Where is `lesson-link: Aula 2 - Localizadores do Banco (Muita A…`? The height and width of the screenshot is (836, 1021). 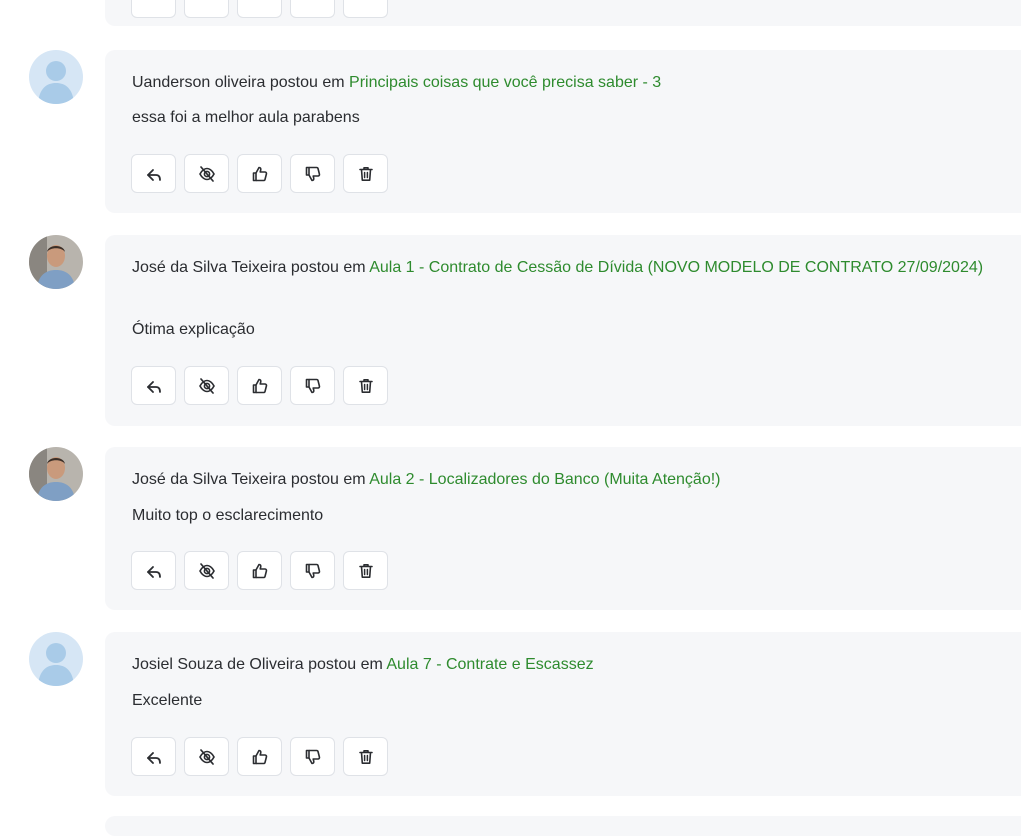
lesson-link: Aula 2 - Localizadores do Banco (Muita A… is located at coordinates (544, 479).